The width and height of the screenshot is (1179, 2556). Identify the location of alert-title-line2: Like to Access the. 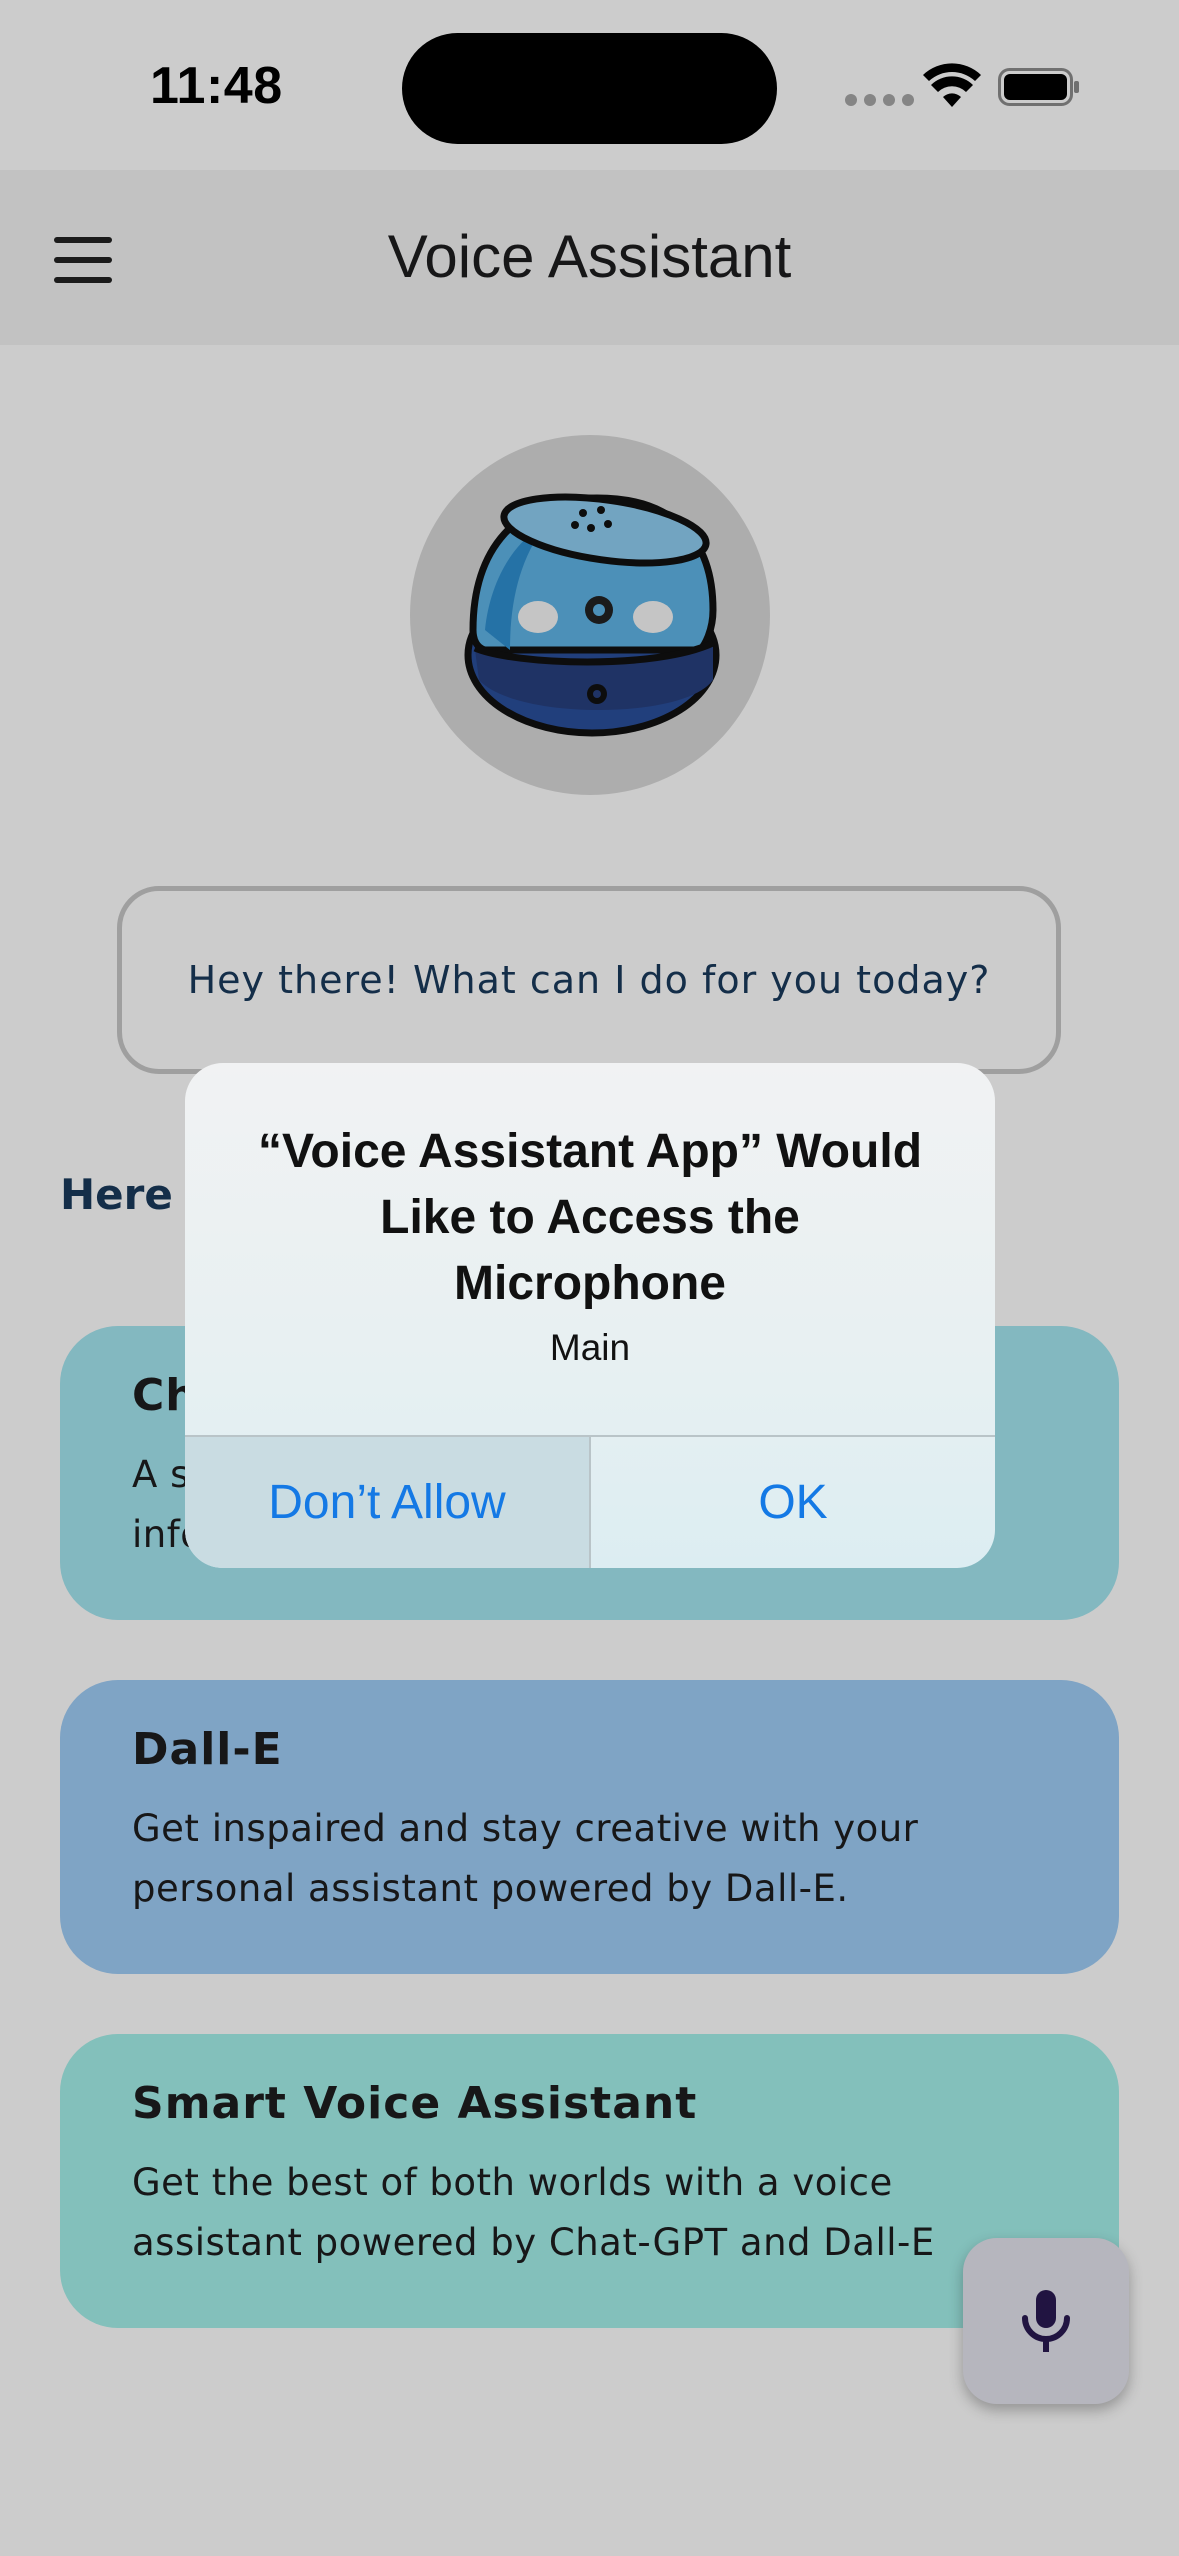
(590, 1217).